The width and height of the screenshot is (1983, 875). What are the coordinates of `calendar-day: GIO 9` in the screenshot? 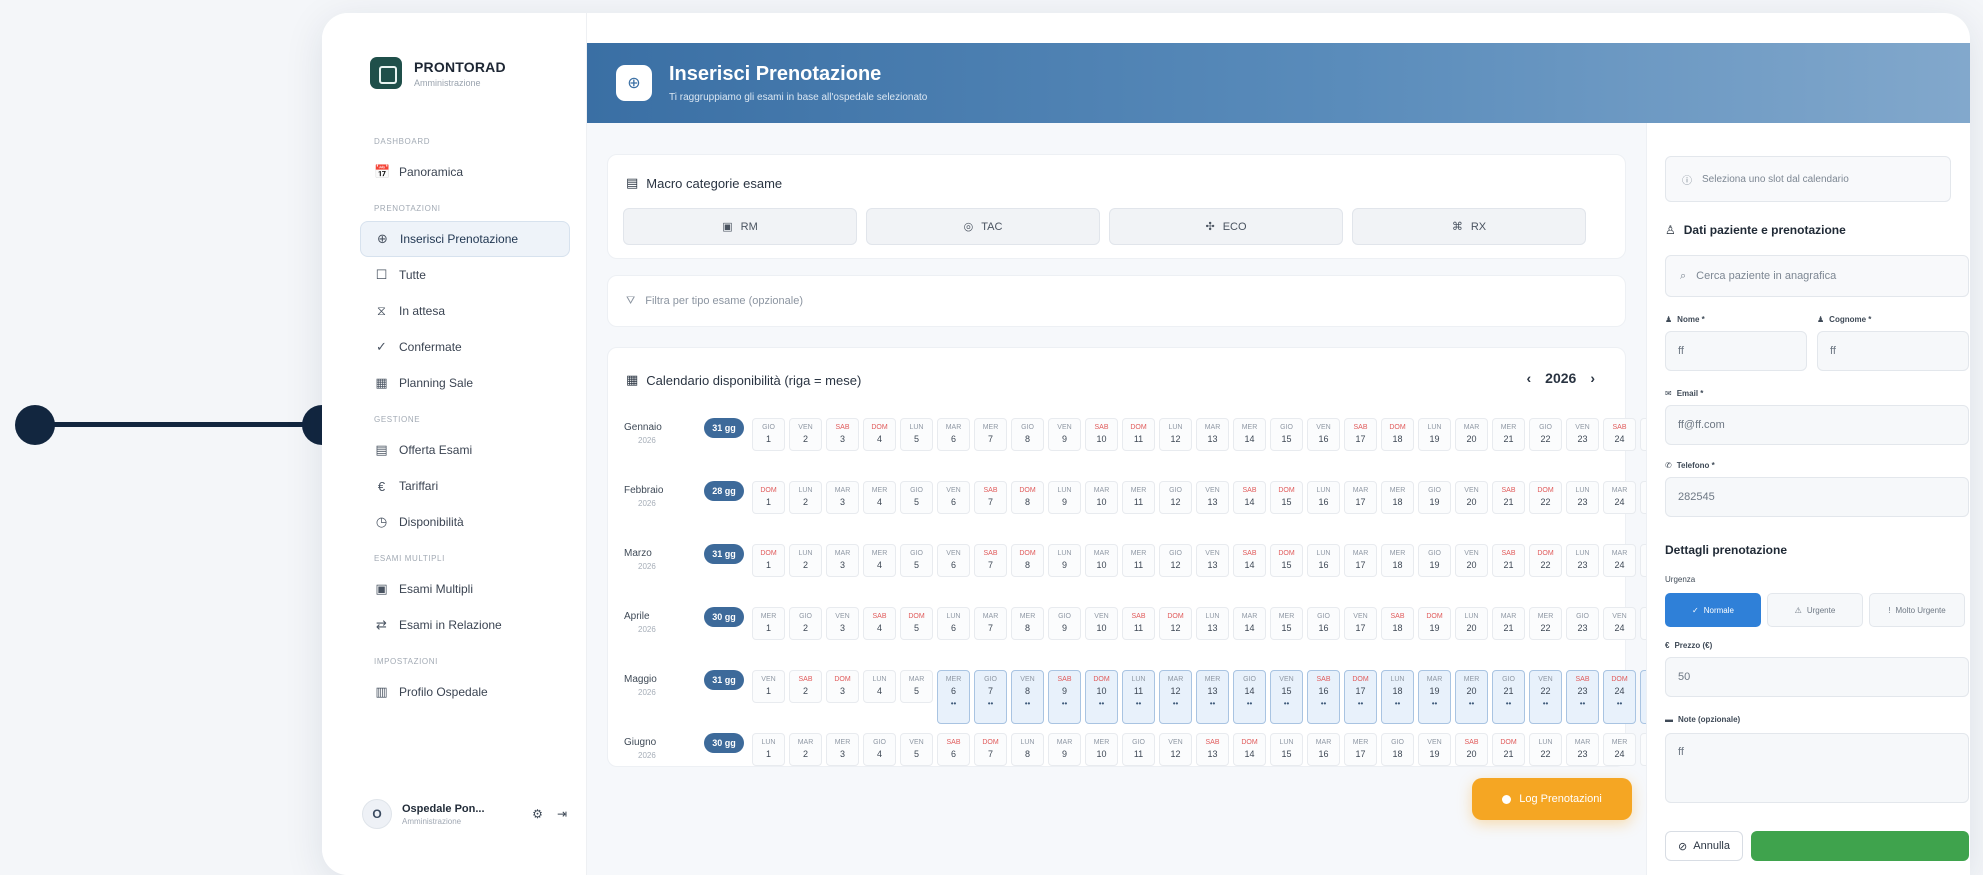 It's located at (1064, 623).